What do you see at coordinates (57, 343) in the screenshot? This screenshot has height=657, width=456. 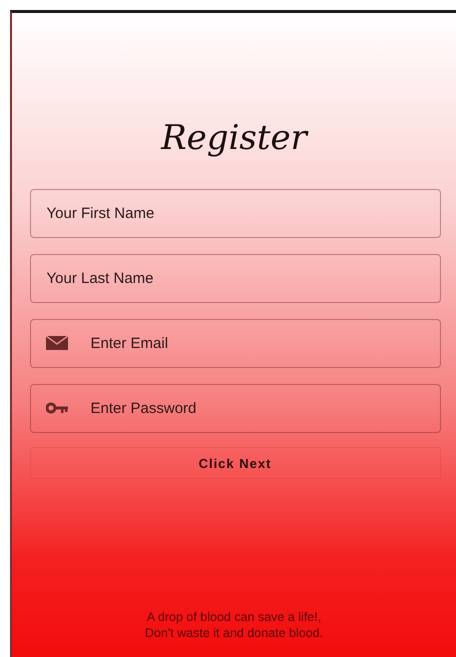 I see `mail-icon` at bounding box center [57, 343].